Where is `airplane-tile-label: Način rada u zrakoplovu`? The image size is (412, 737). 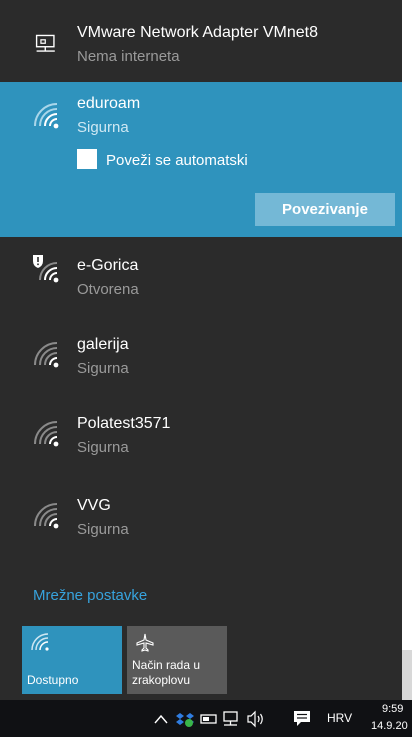 airplane-tile-label: Način rada u zrakoplovu is located at coordinates (166, 673).